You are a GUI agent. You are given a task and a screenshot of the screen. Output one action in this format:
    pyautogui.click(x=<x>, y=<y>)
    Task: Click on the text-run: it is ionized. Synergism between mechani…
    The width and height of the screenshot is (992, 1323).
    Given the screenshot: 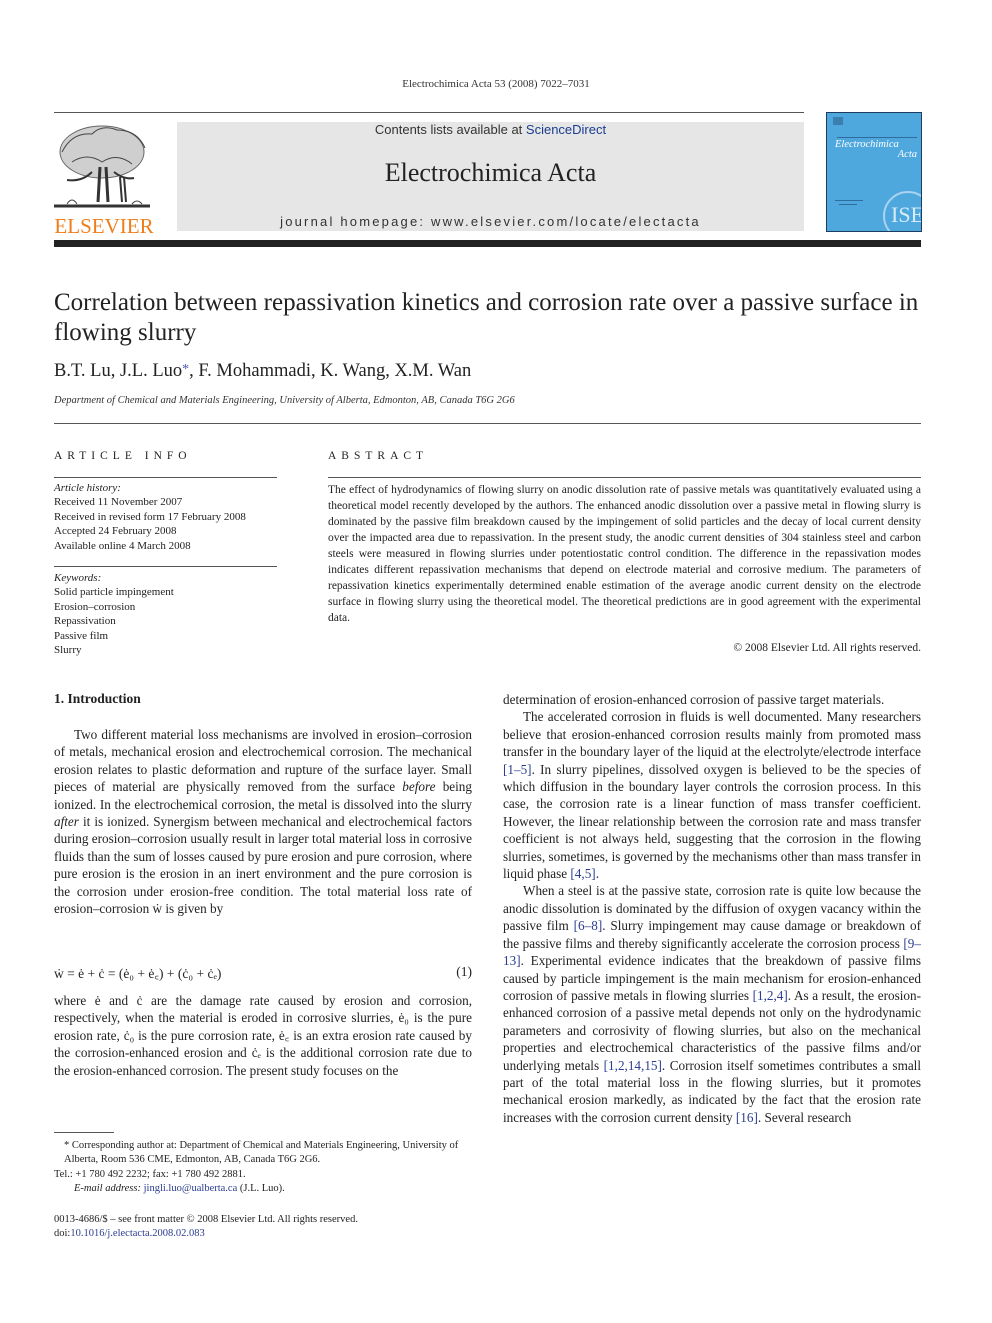 What is the action you would take?
    pyautogui.click(x=263, y=865)
    